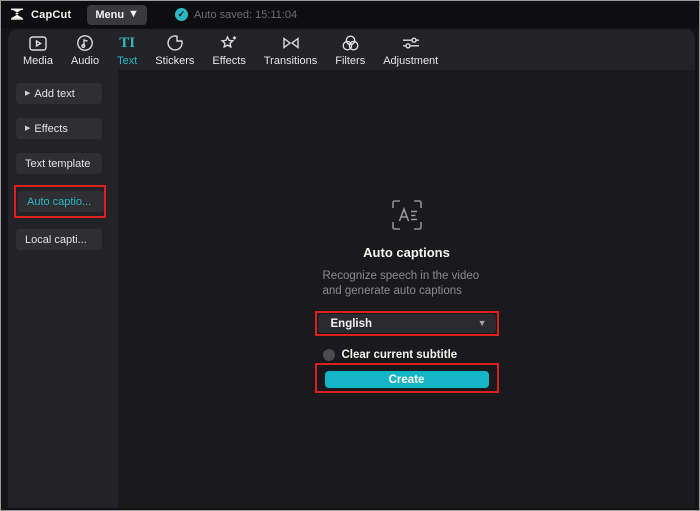 The height and width of the screenshot is (511, 700). I want to click on menu-button: Menu ▼, so click(117, 14).